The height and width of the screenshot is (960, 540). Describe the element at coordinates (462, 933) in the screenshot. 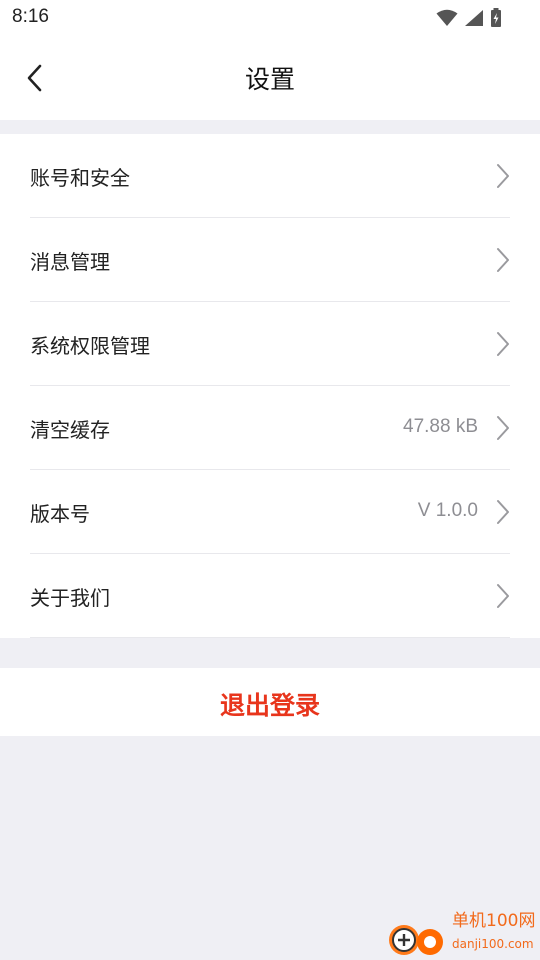

I see `watermark-logo: 单机100网 danji100.com` at that location.